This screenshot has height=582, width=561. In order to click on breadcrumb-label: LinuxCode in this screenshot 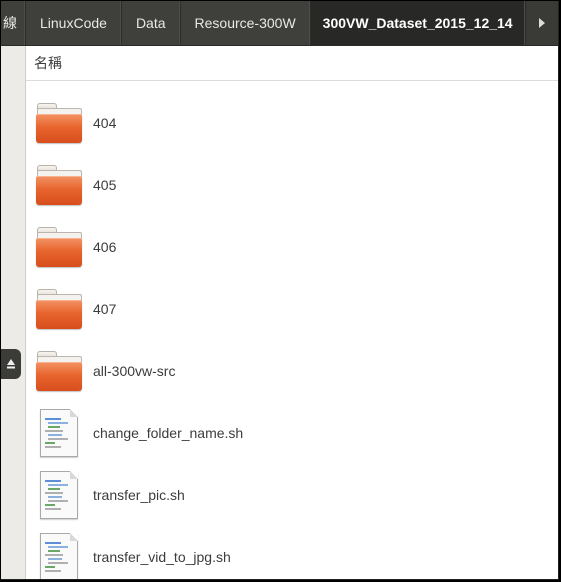, I will do `click(73, 23)`.